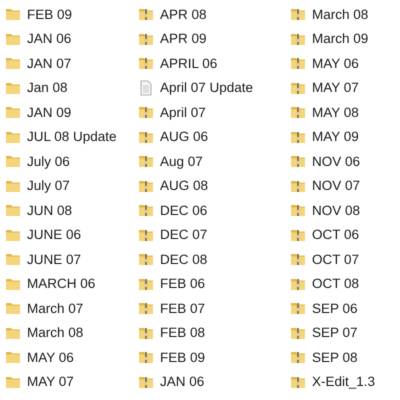 The width and height of the screenshot is (400, 400). I want to click on file-item: July 07, so click(71, 186).